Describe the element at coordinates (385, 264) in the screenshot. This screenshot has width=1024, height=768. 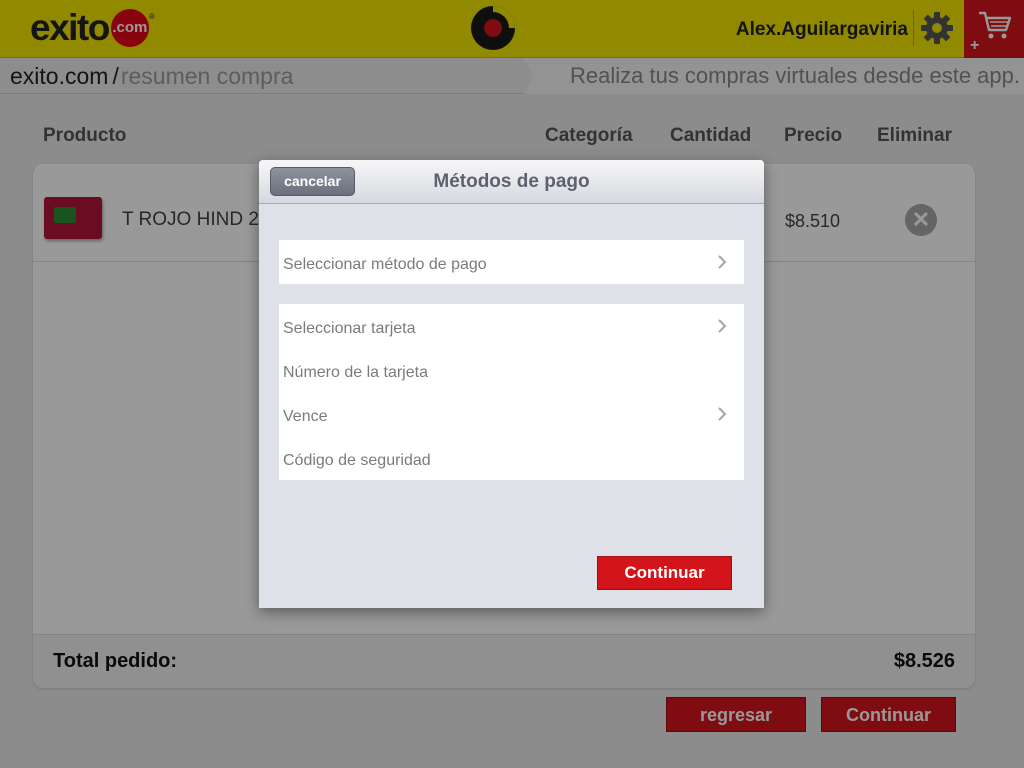
I see `select-payment-method-label: Seleccionar método de pago` at that location.